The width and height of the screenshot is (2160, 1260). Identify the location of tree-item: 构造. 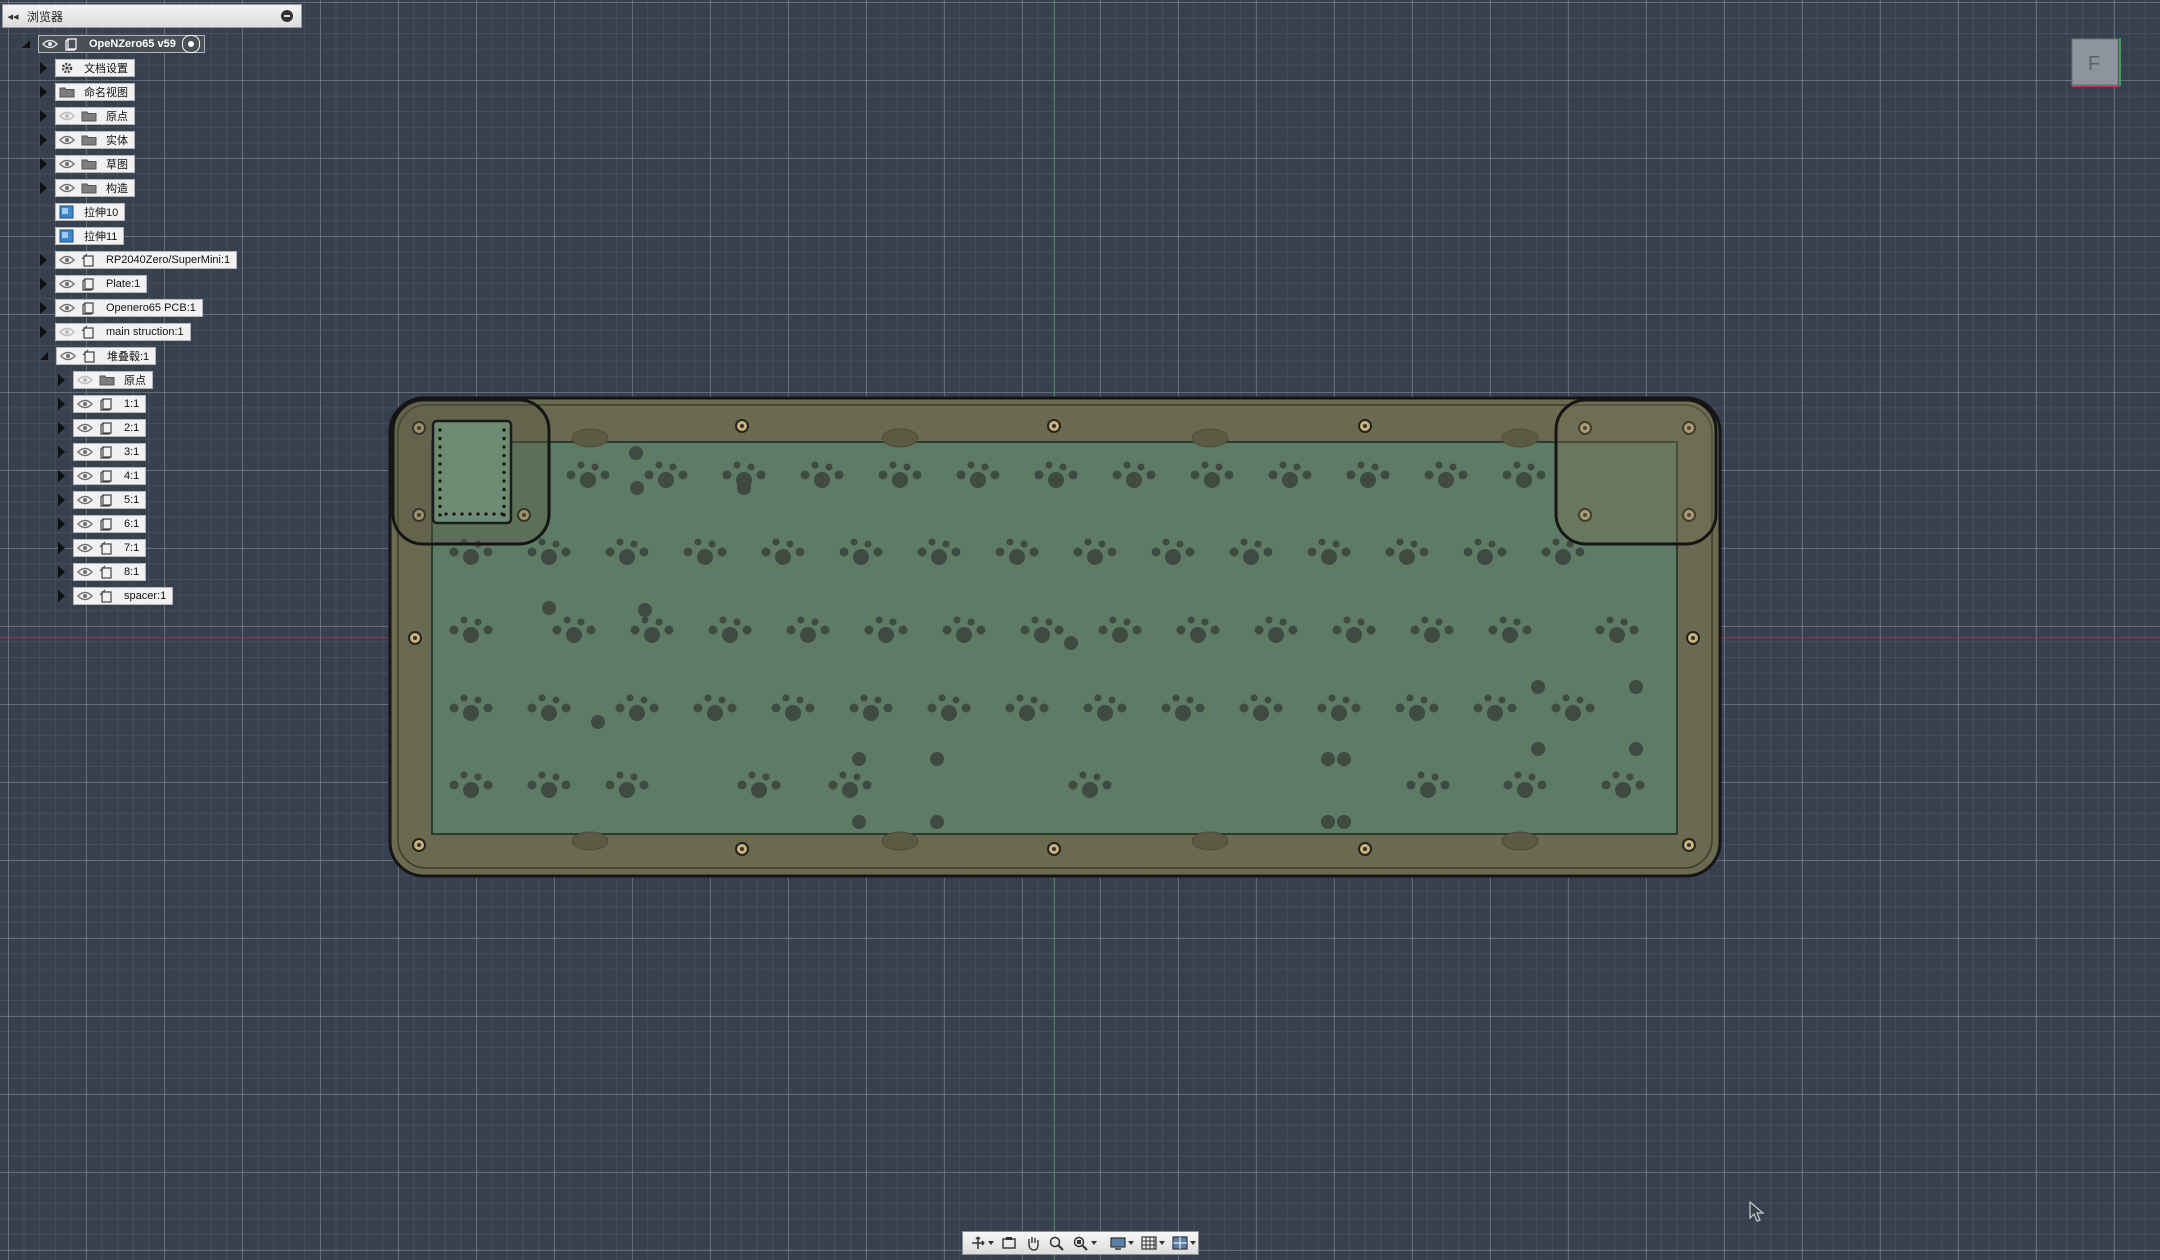
(87, 188).